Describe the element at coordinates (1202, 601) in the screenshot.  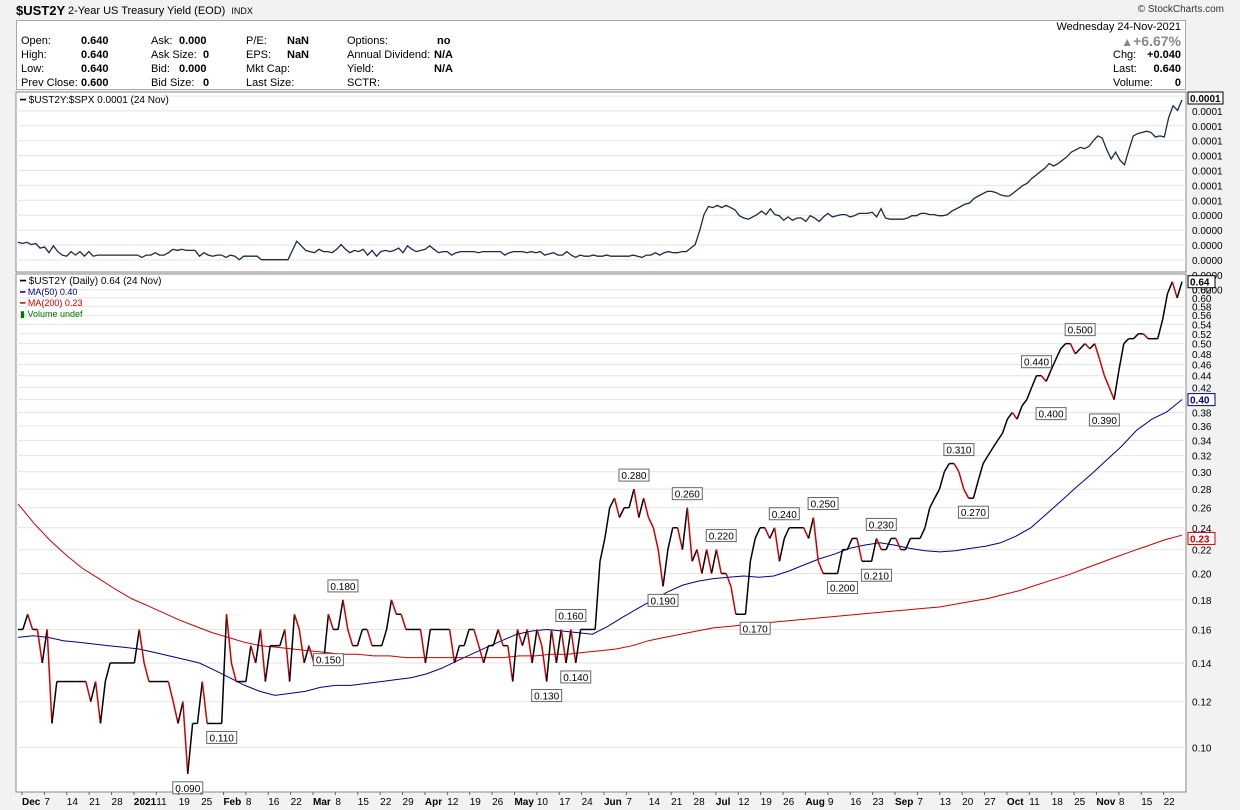
I see `price-y-tick-label: 0.18` at that location.